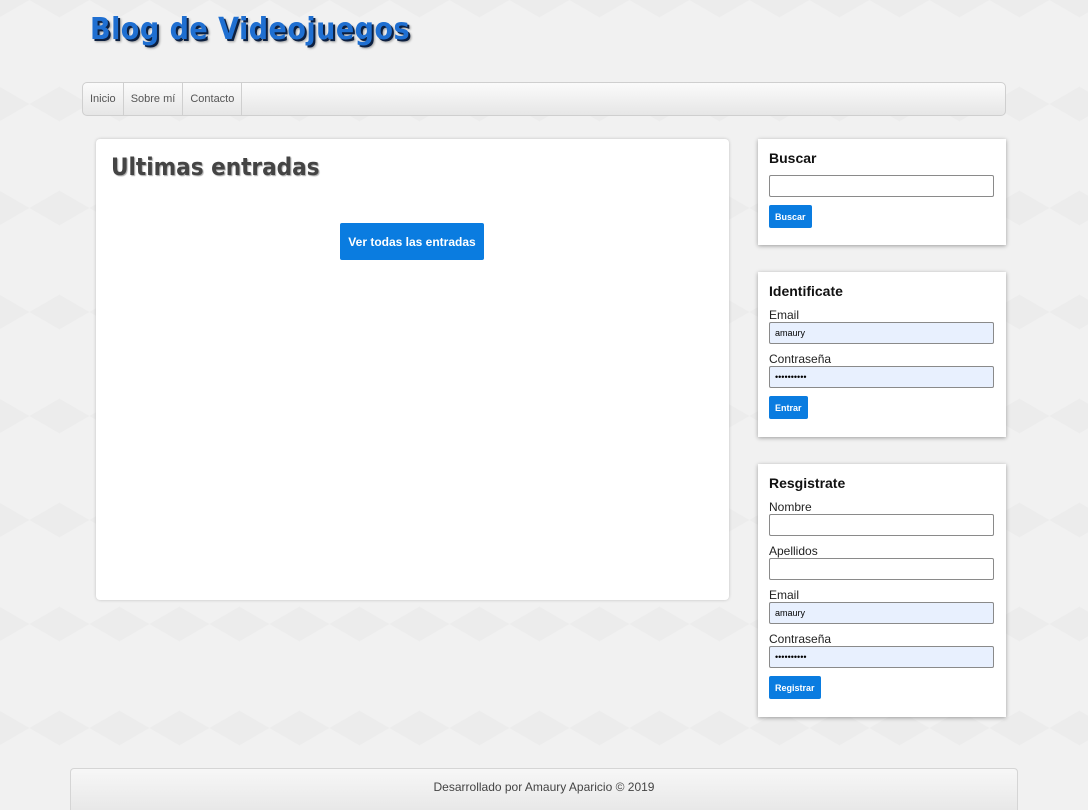 Image resolution: width=1088 pixels, height=810 pixels. I want to click on search-button: Buscar, so click(790, 216).